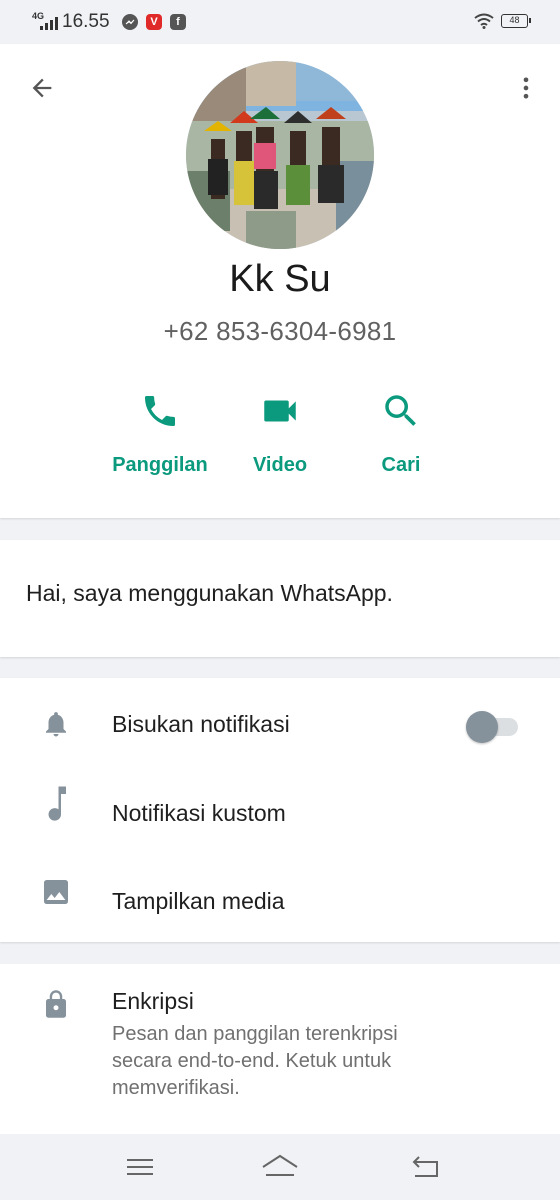 The width and height of the screenshot is (560, 1200). I want to click on battery-indicator: 48, so click(516, 21).